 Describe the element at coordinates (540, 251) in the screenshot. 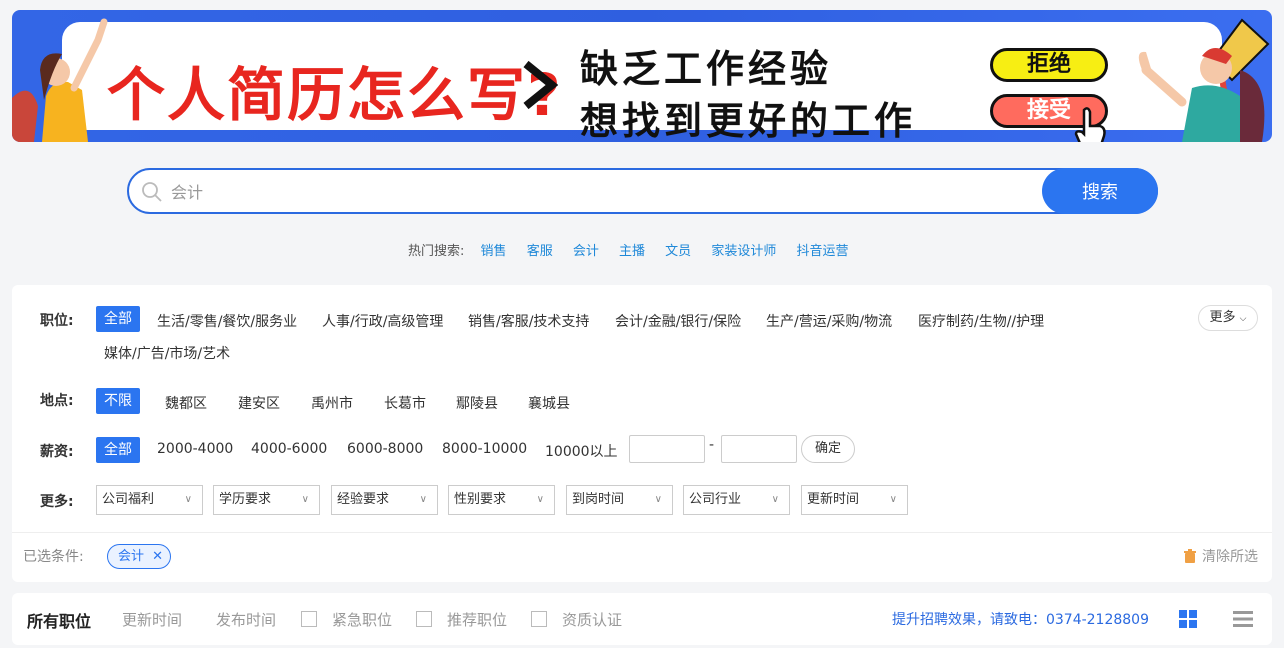

I see `hot-search-link: 客服` at that location.